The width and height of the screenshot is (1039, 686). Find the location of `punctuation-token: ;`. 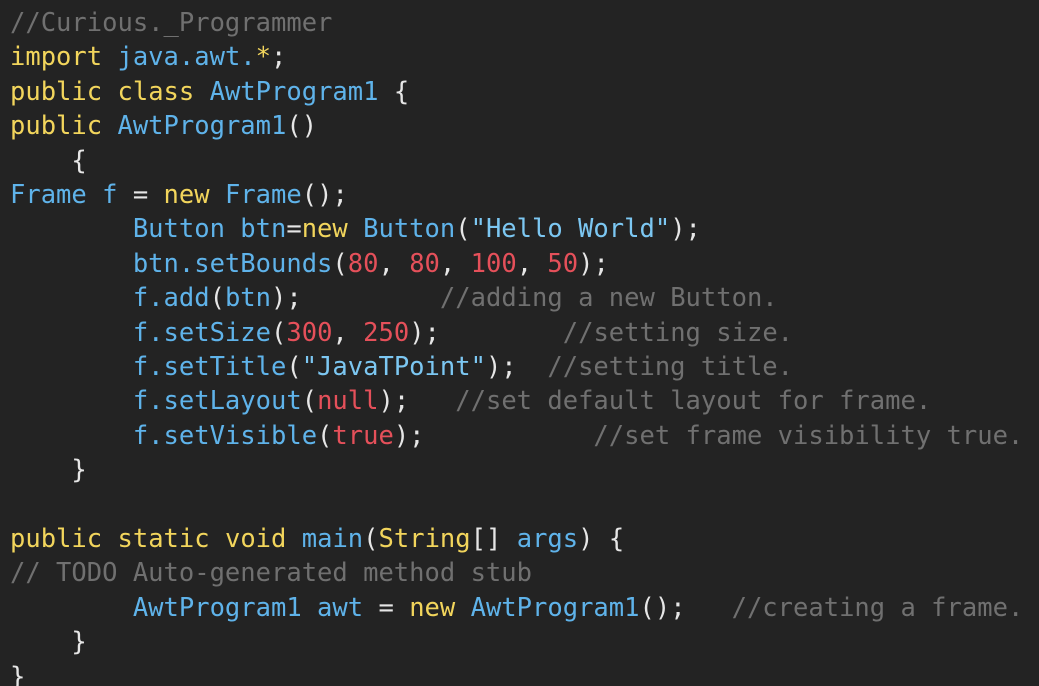

punctuation-token: ; is located at coordinates (279, 57).